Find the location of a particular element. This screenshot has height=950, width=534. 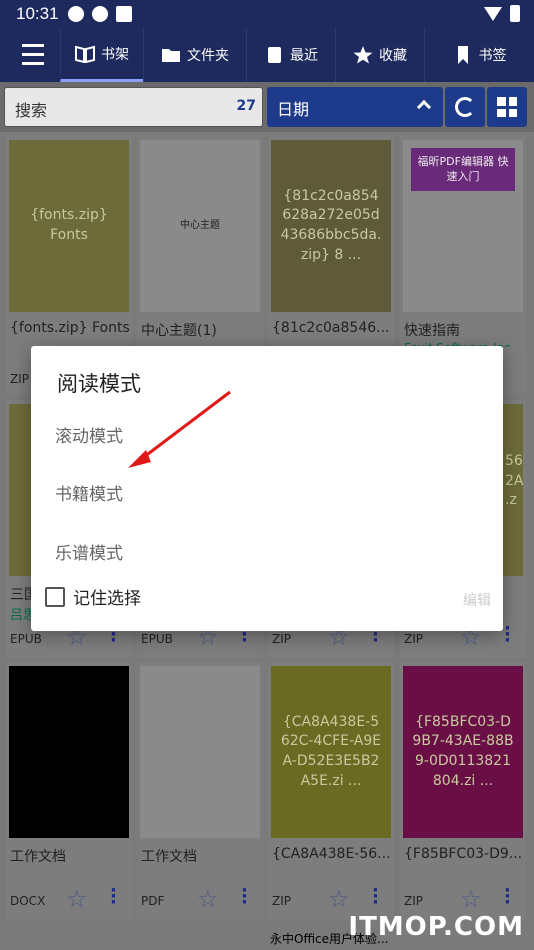

remember-choice-checkbox: 记住选择 is located at coordinates (93, 596).